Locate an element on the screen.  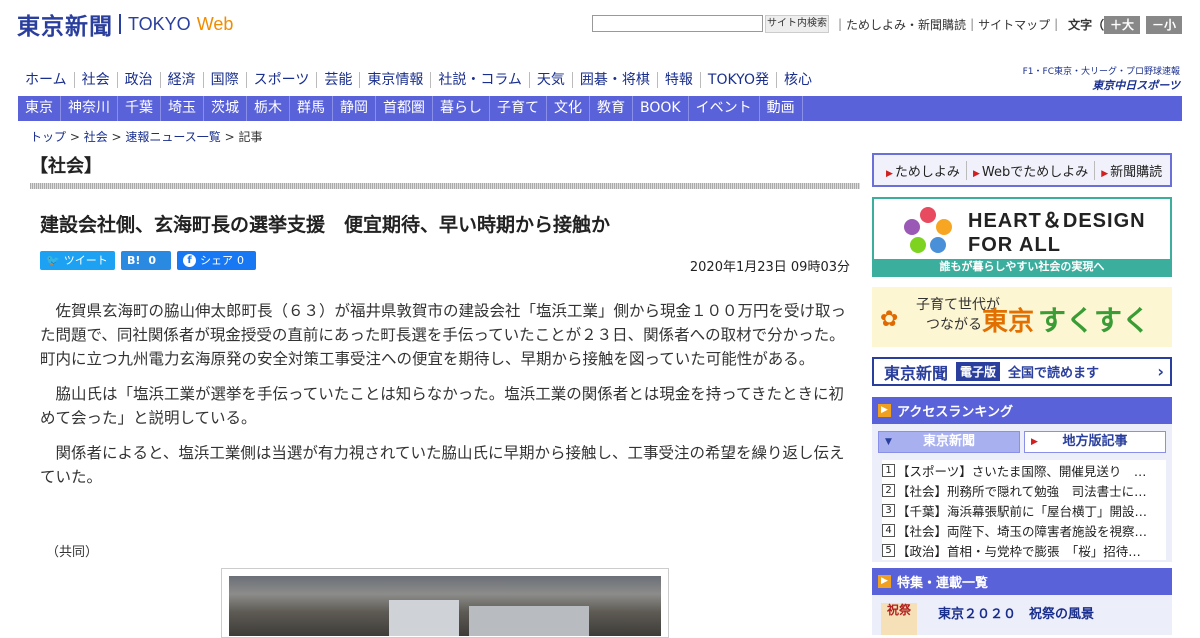
nav-item-entertainment: 芸能 is located at coordinates (339, 80).